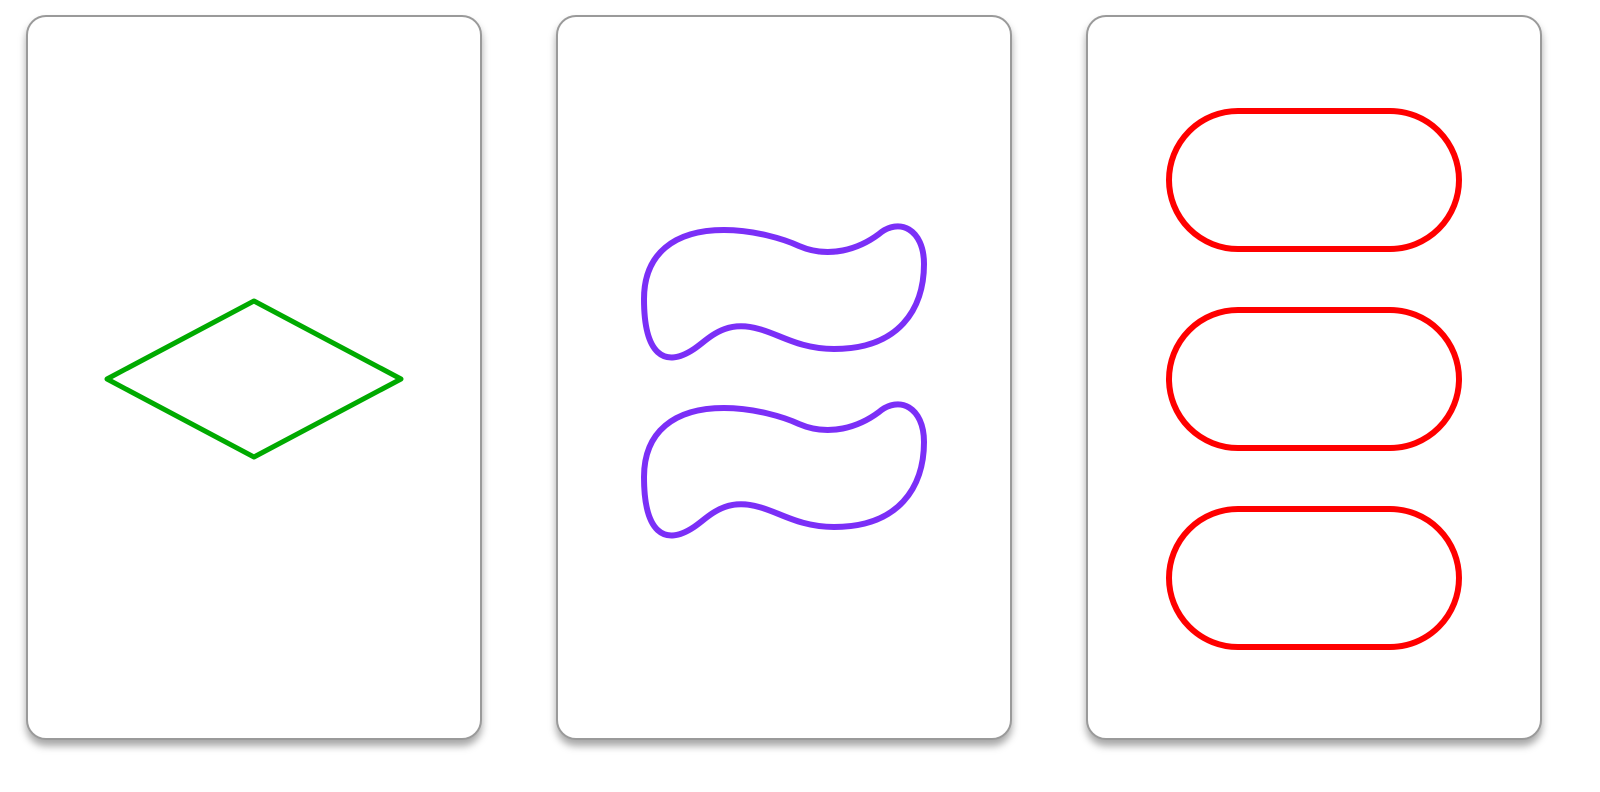 The height and width of the screenshot is (792, 1600). I want to click on card-3-symbols, so click(1314, 379).